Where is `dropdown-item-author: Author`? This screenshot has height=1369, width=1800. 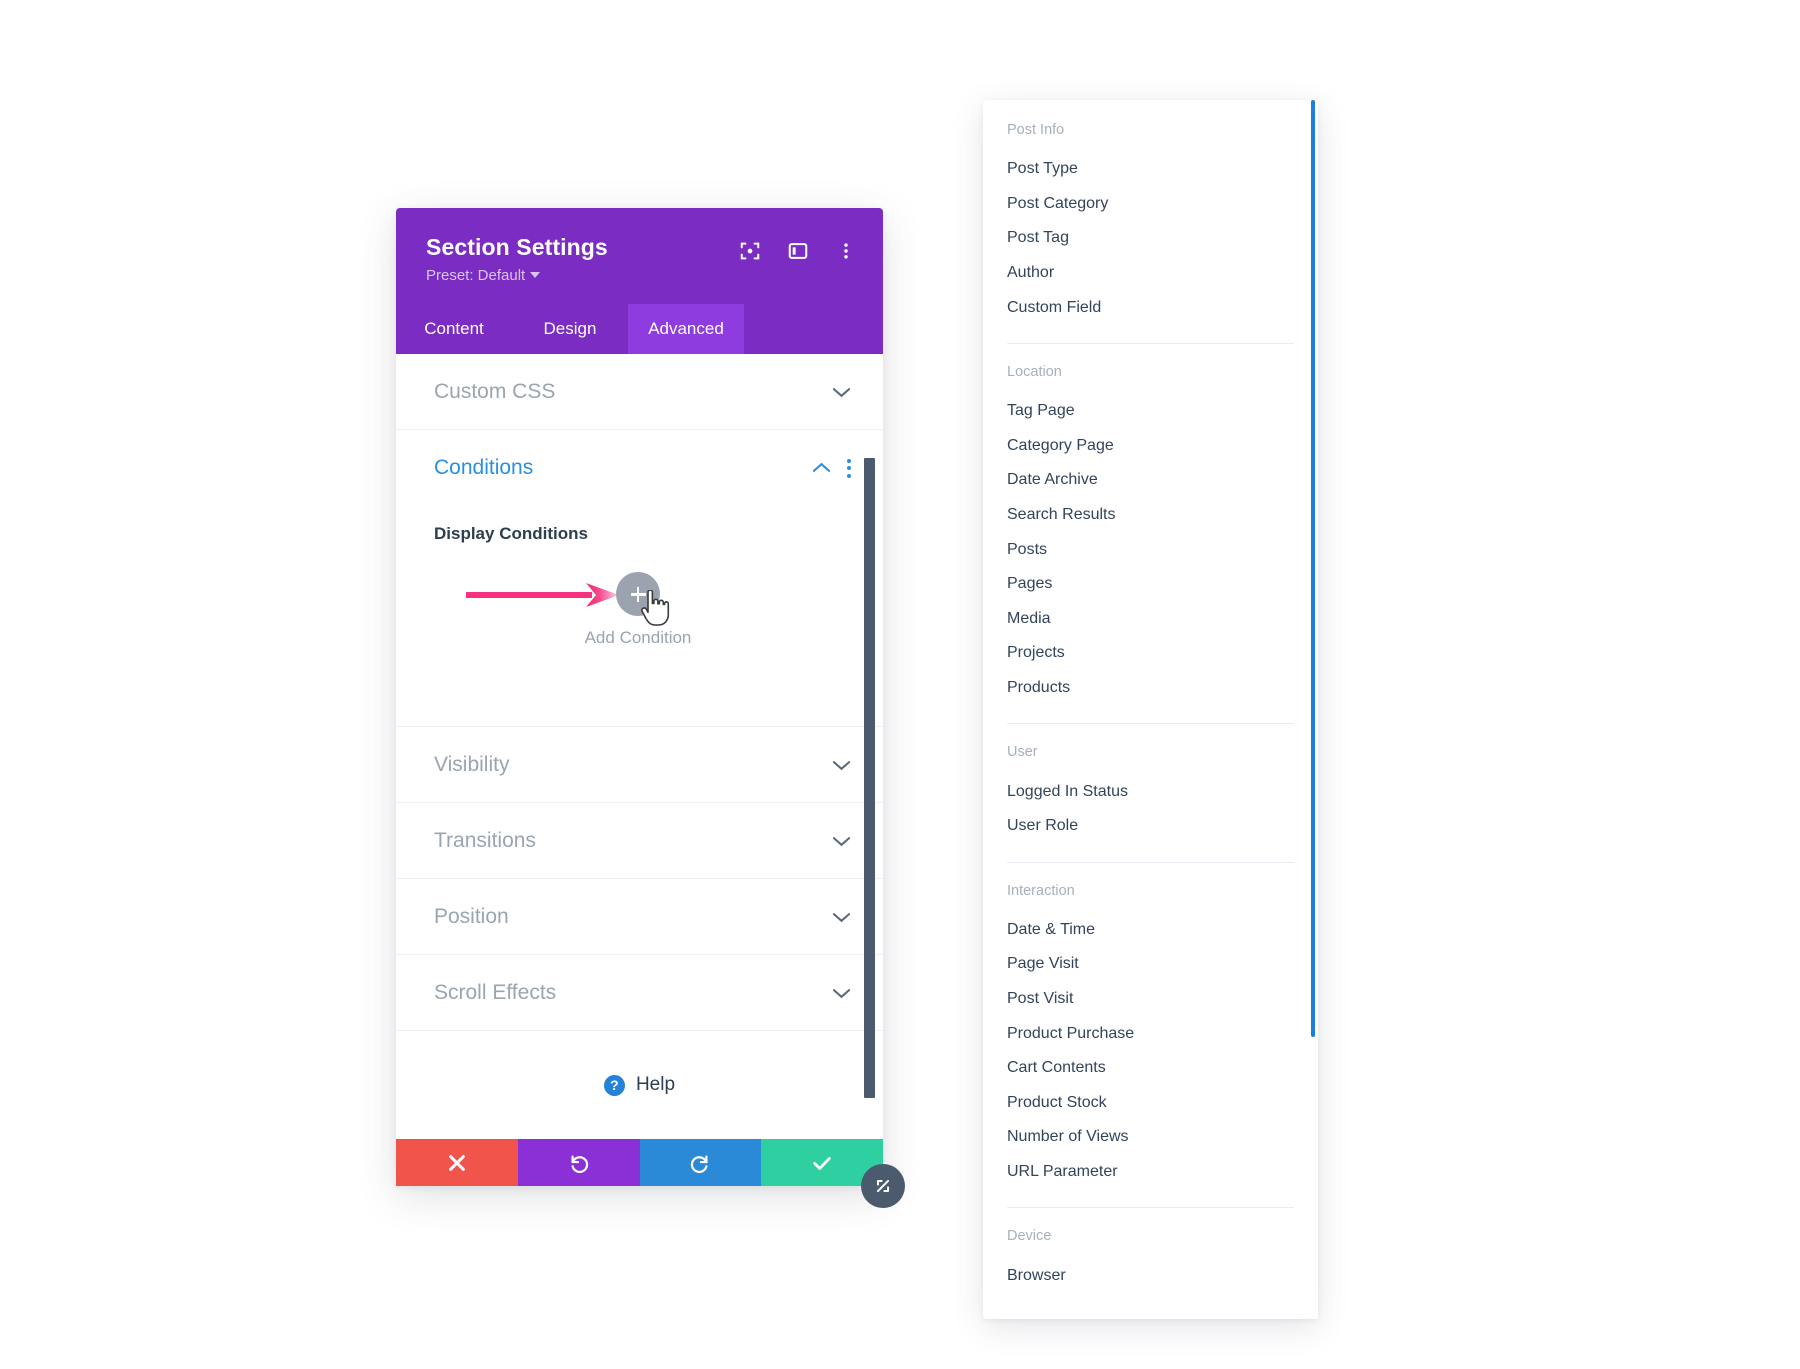 dropdown-item-author: Author is located at coordinates (1150, 273).